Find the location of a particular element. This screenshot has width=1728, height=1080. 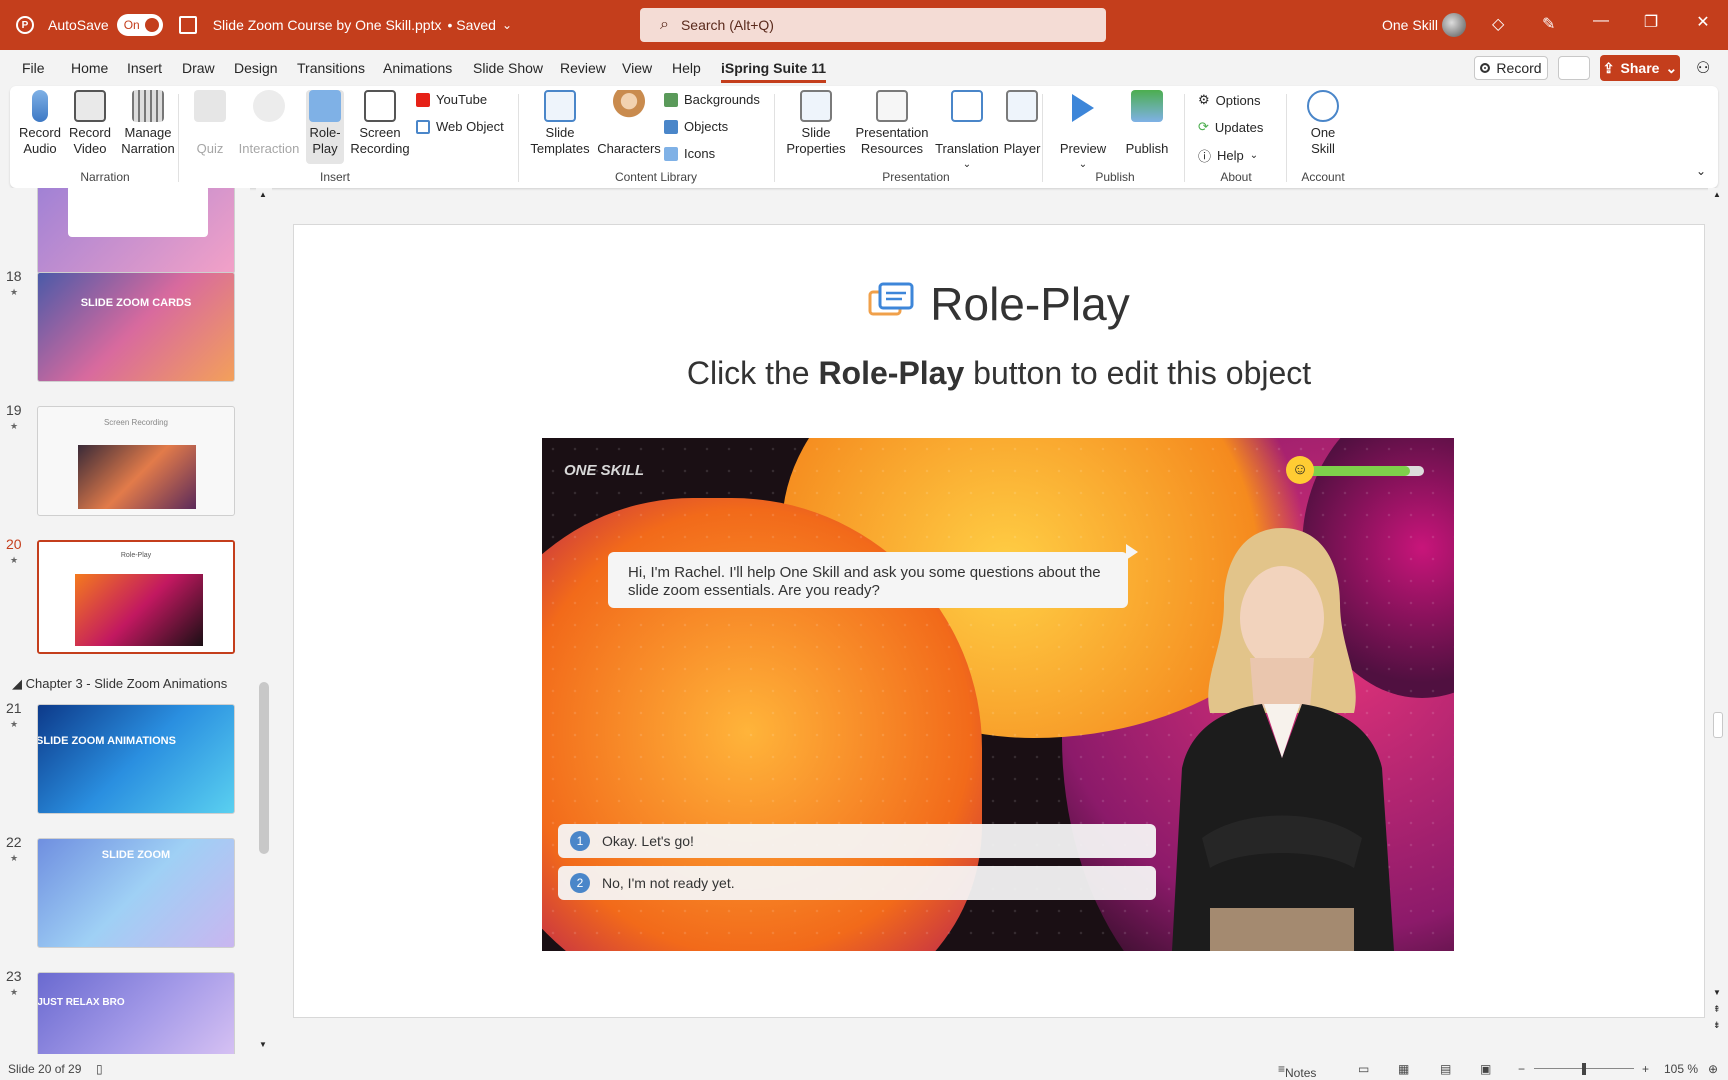

answer-option: 1 Okay. Let's go! is located at coordinates (857, 841).